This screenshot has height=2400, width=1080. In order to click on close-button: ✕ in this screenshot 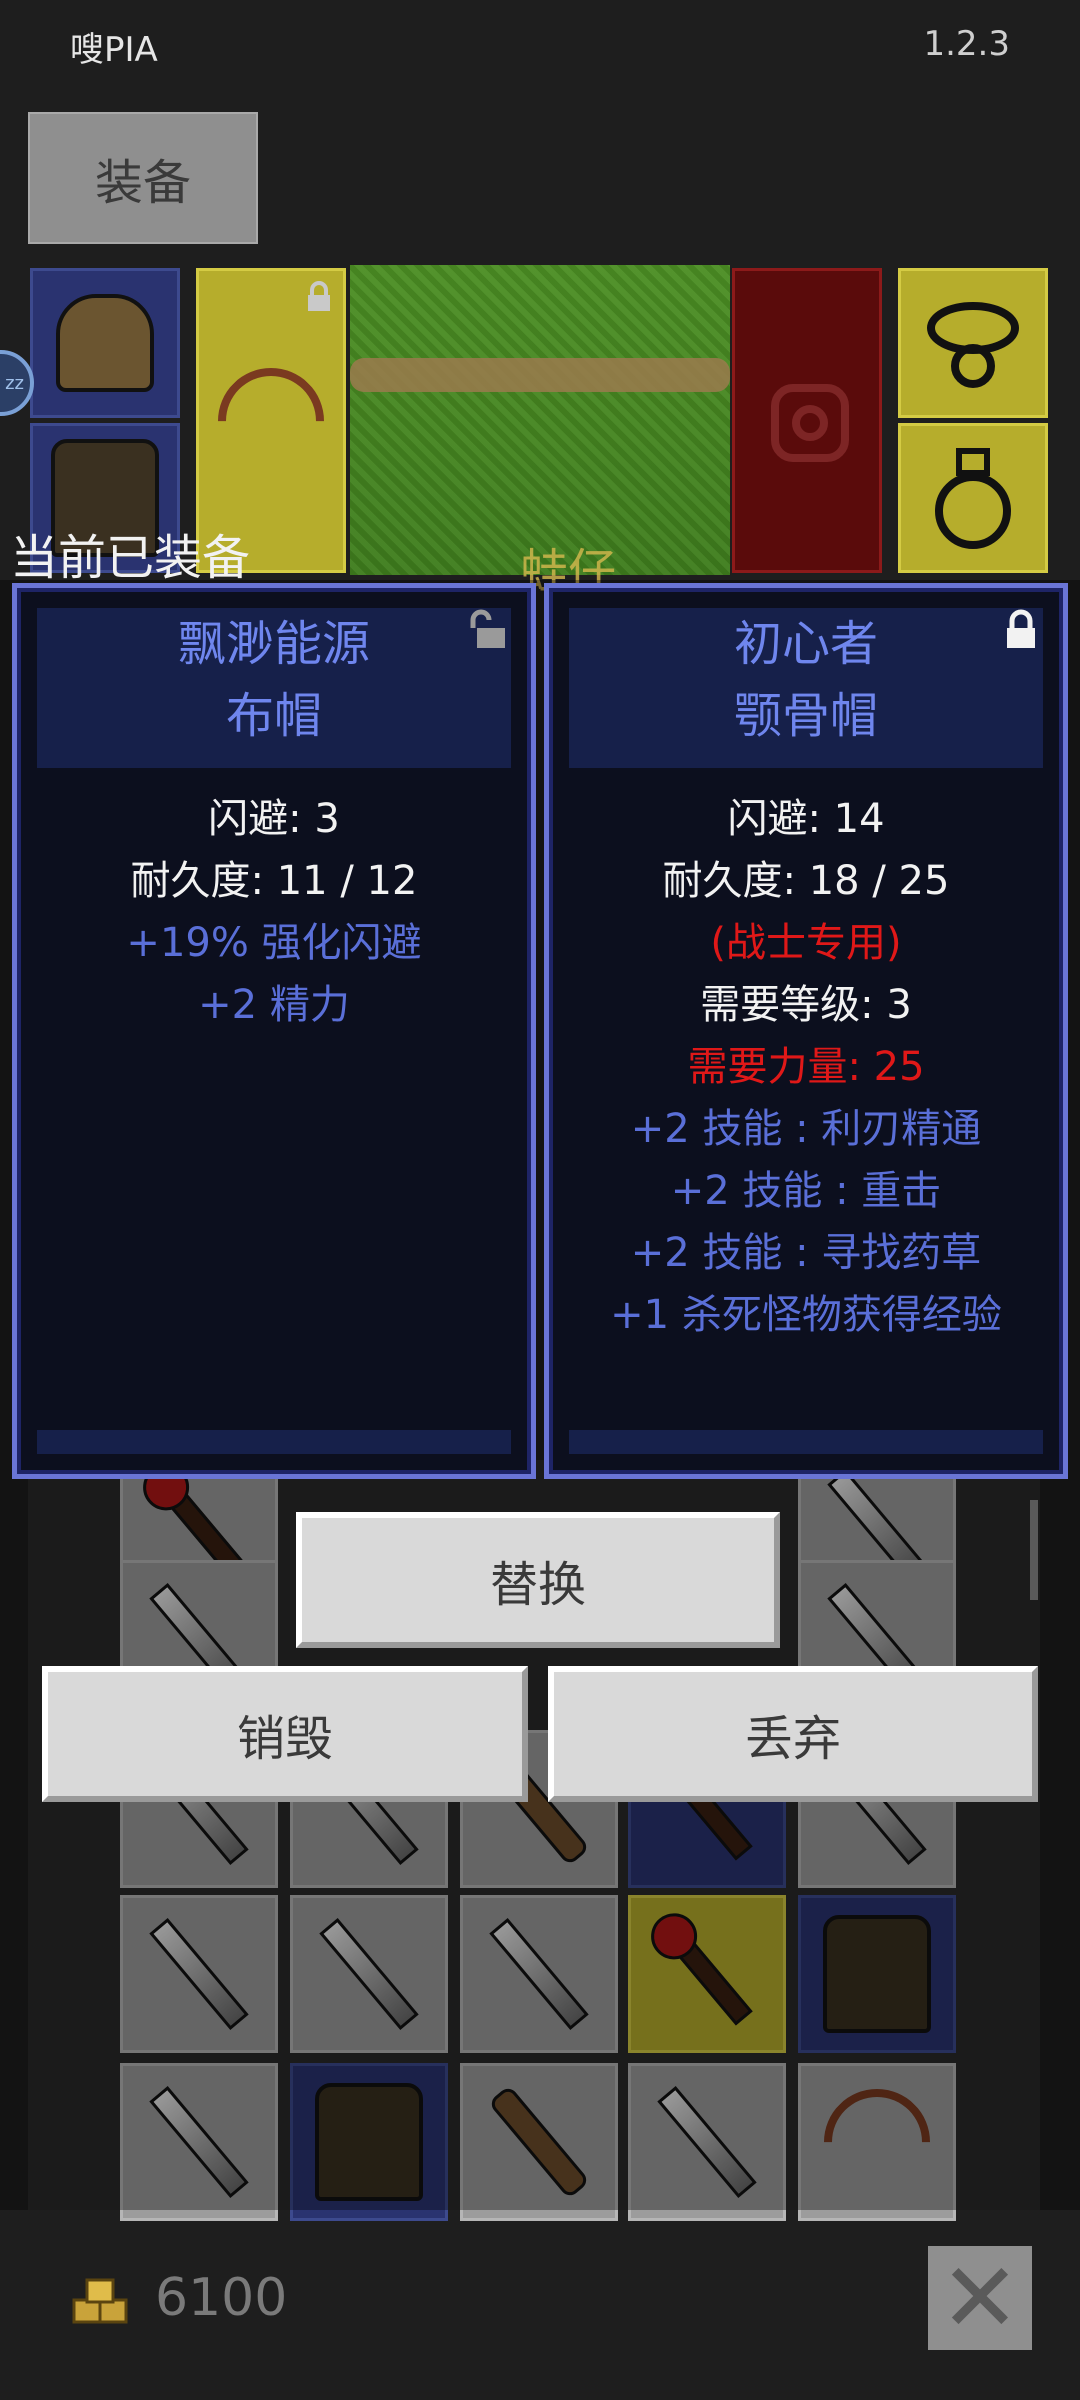, I will do `click(980, 2298)`.